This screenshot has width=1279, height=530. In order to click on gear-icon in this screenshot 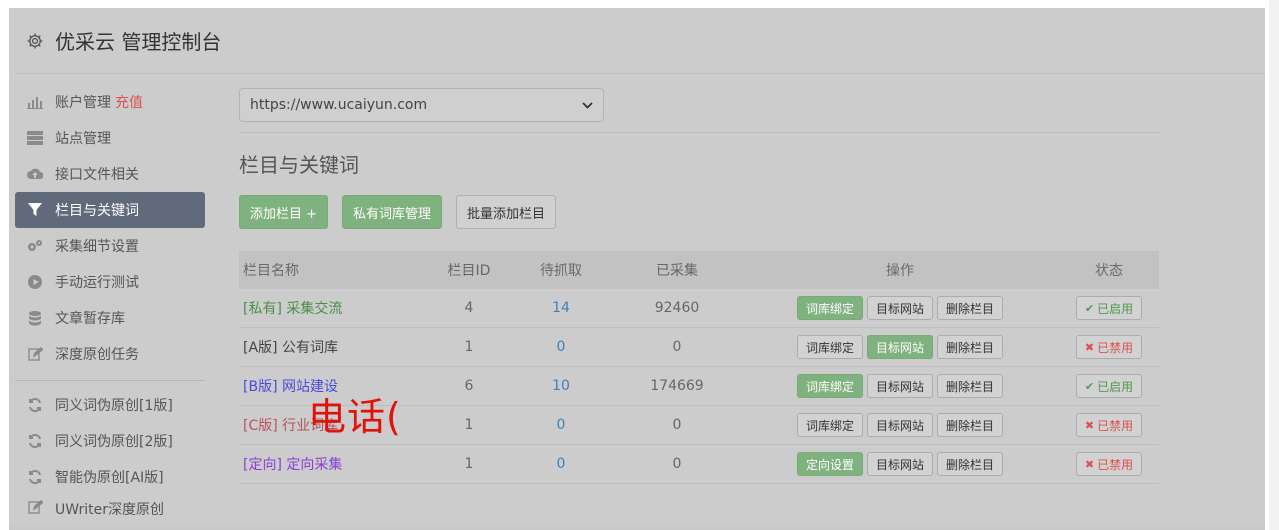, I will do `click(35, 41)`.